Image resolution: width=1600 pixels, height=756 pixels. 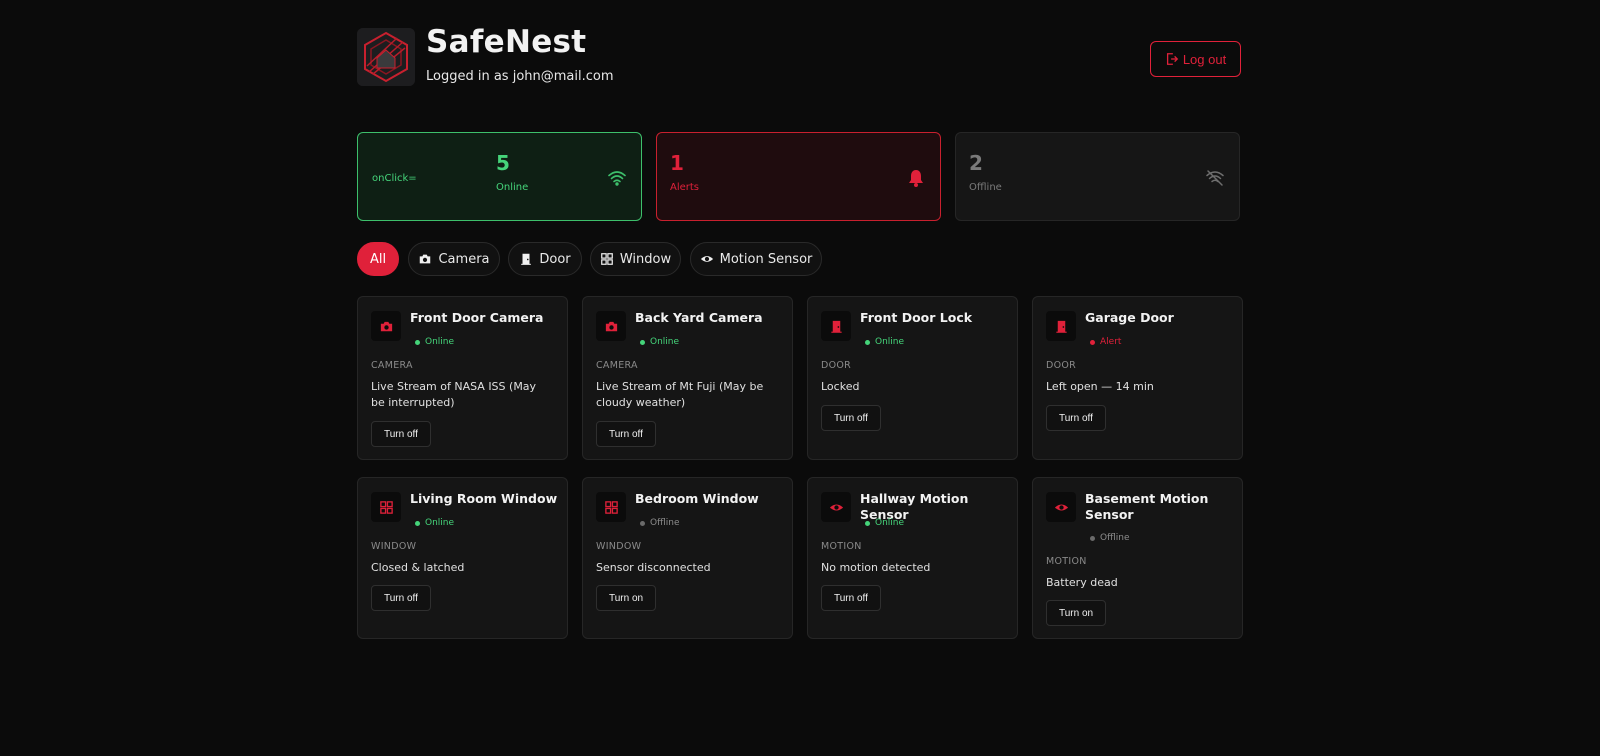 What do you see at coordinates (1100, 386) in the screenshot?
I see `device-description: Left open — 14 min` at bounding box center [1100, 386].